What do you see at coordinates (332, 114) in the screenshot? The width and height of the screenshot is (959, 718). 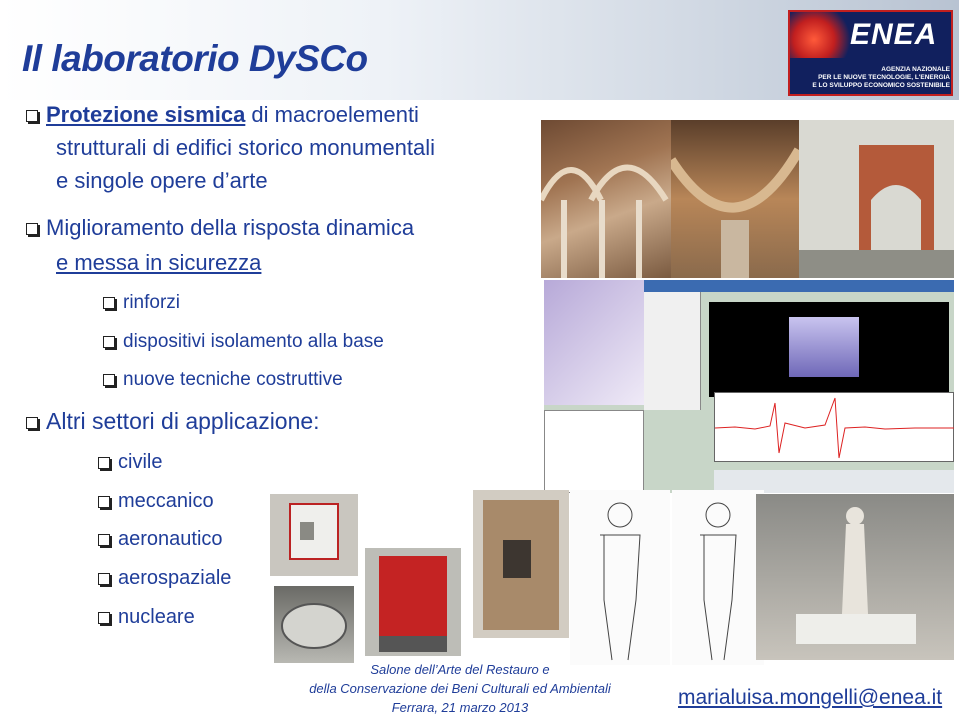 I see `bullet-rest-text: di macroelementi` at bounding box center [332, 114].